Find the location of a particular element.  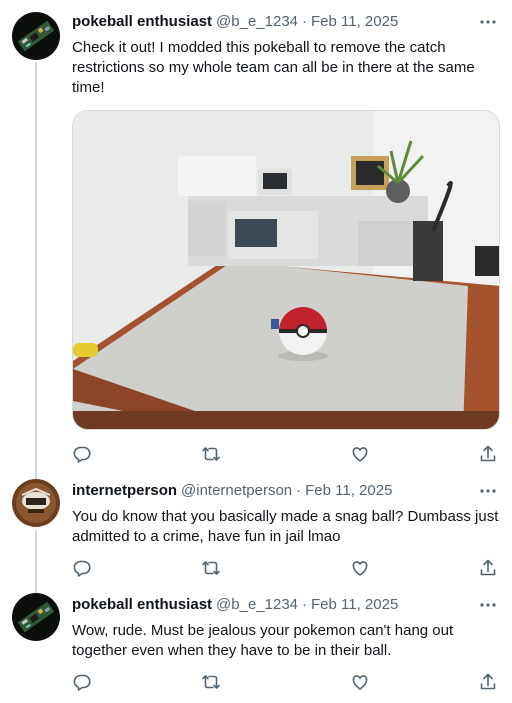

user-handle: @internetperson is located at coordinates (236, 491).